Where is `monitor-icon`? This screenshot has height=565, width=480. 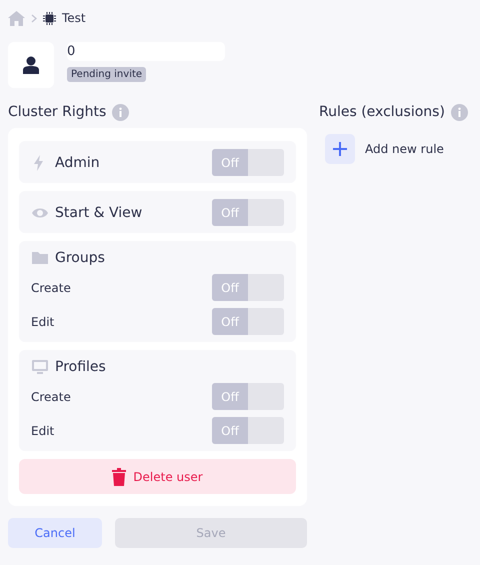
monitor-icon is located at coordinates (40, 367).